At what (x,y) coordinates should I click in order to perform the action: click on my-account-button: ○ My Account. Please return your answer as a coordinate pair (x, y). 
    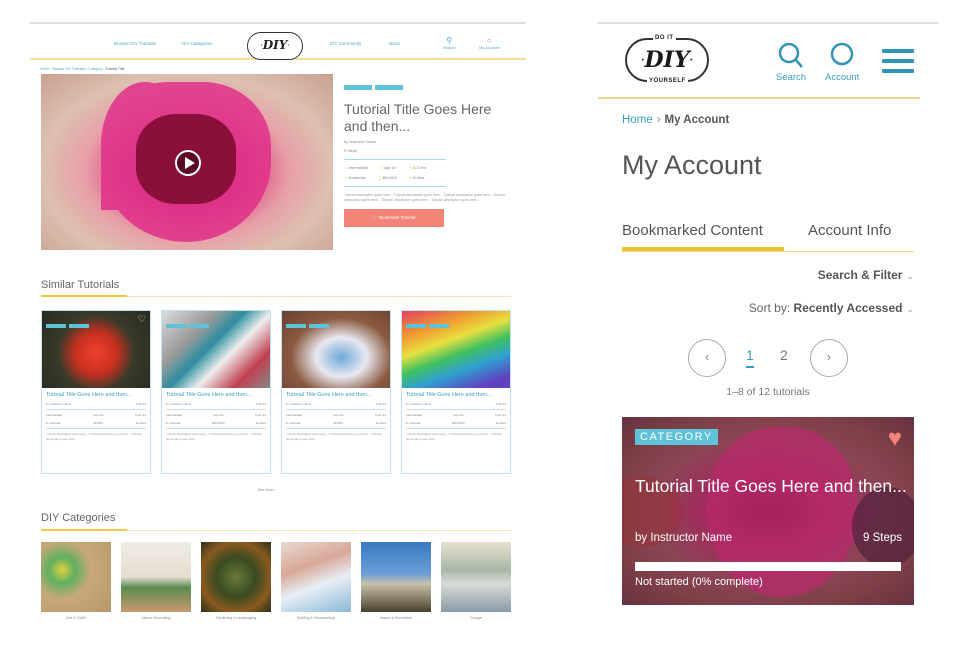
    Looking at the image, I should click on (489, 43).